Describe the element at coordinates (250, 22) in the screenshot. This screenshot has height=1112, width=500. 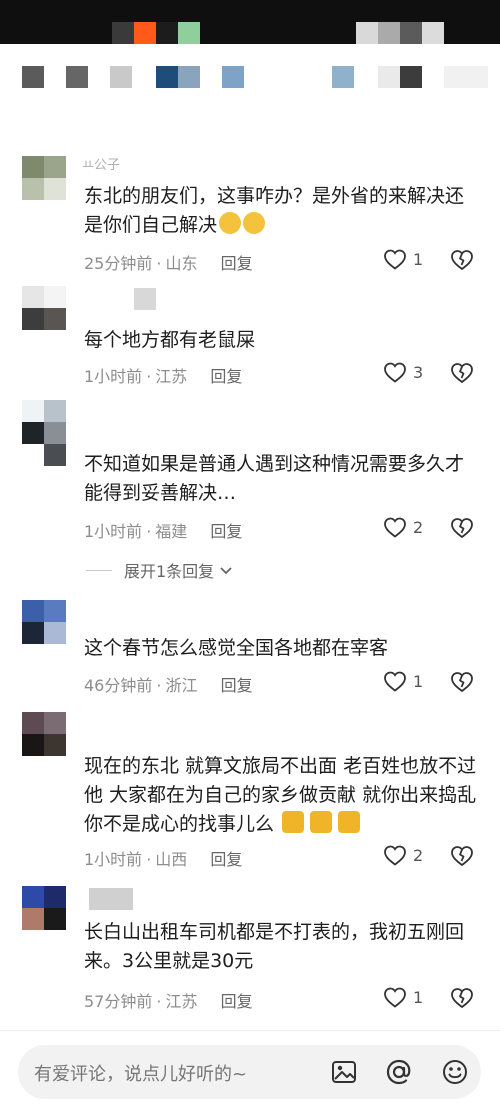
I see `status-bar` at that location.